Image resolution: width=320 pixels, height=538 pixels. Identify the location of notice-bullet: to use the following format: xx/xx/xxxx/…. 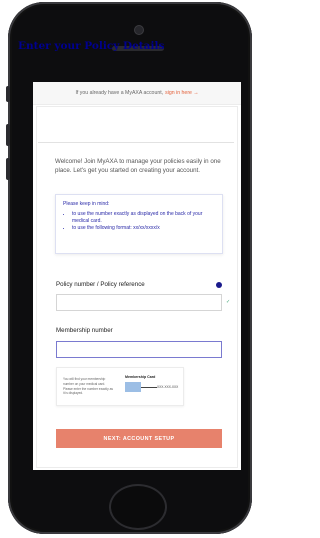
(144, 228).